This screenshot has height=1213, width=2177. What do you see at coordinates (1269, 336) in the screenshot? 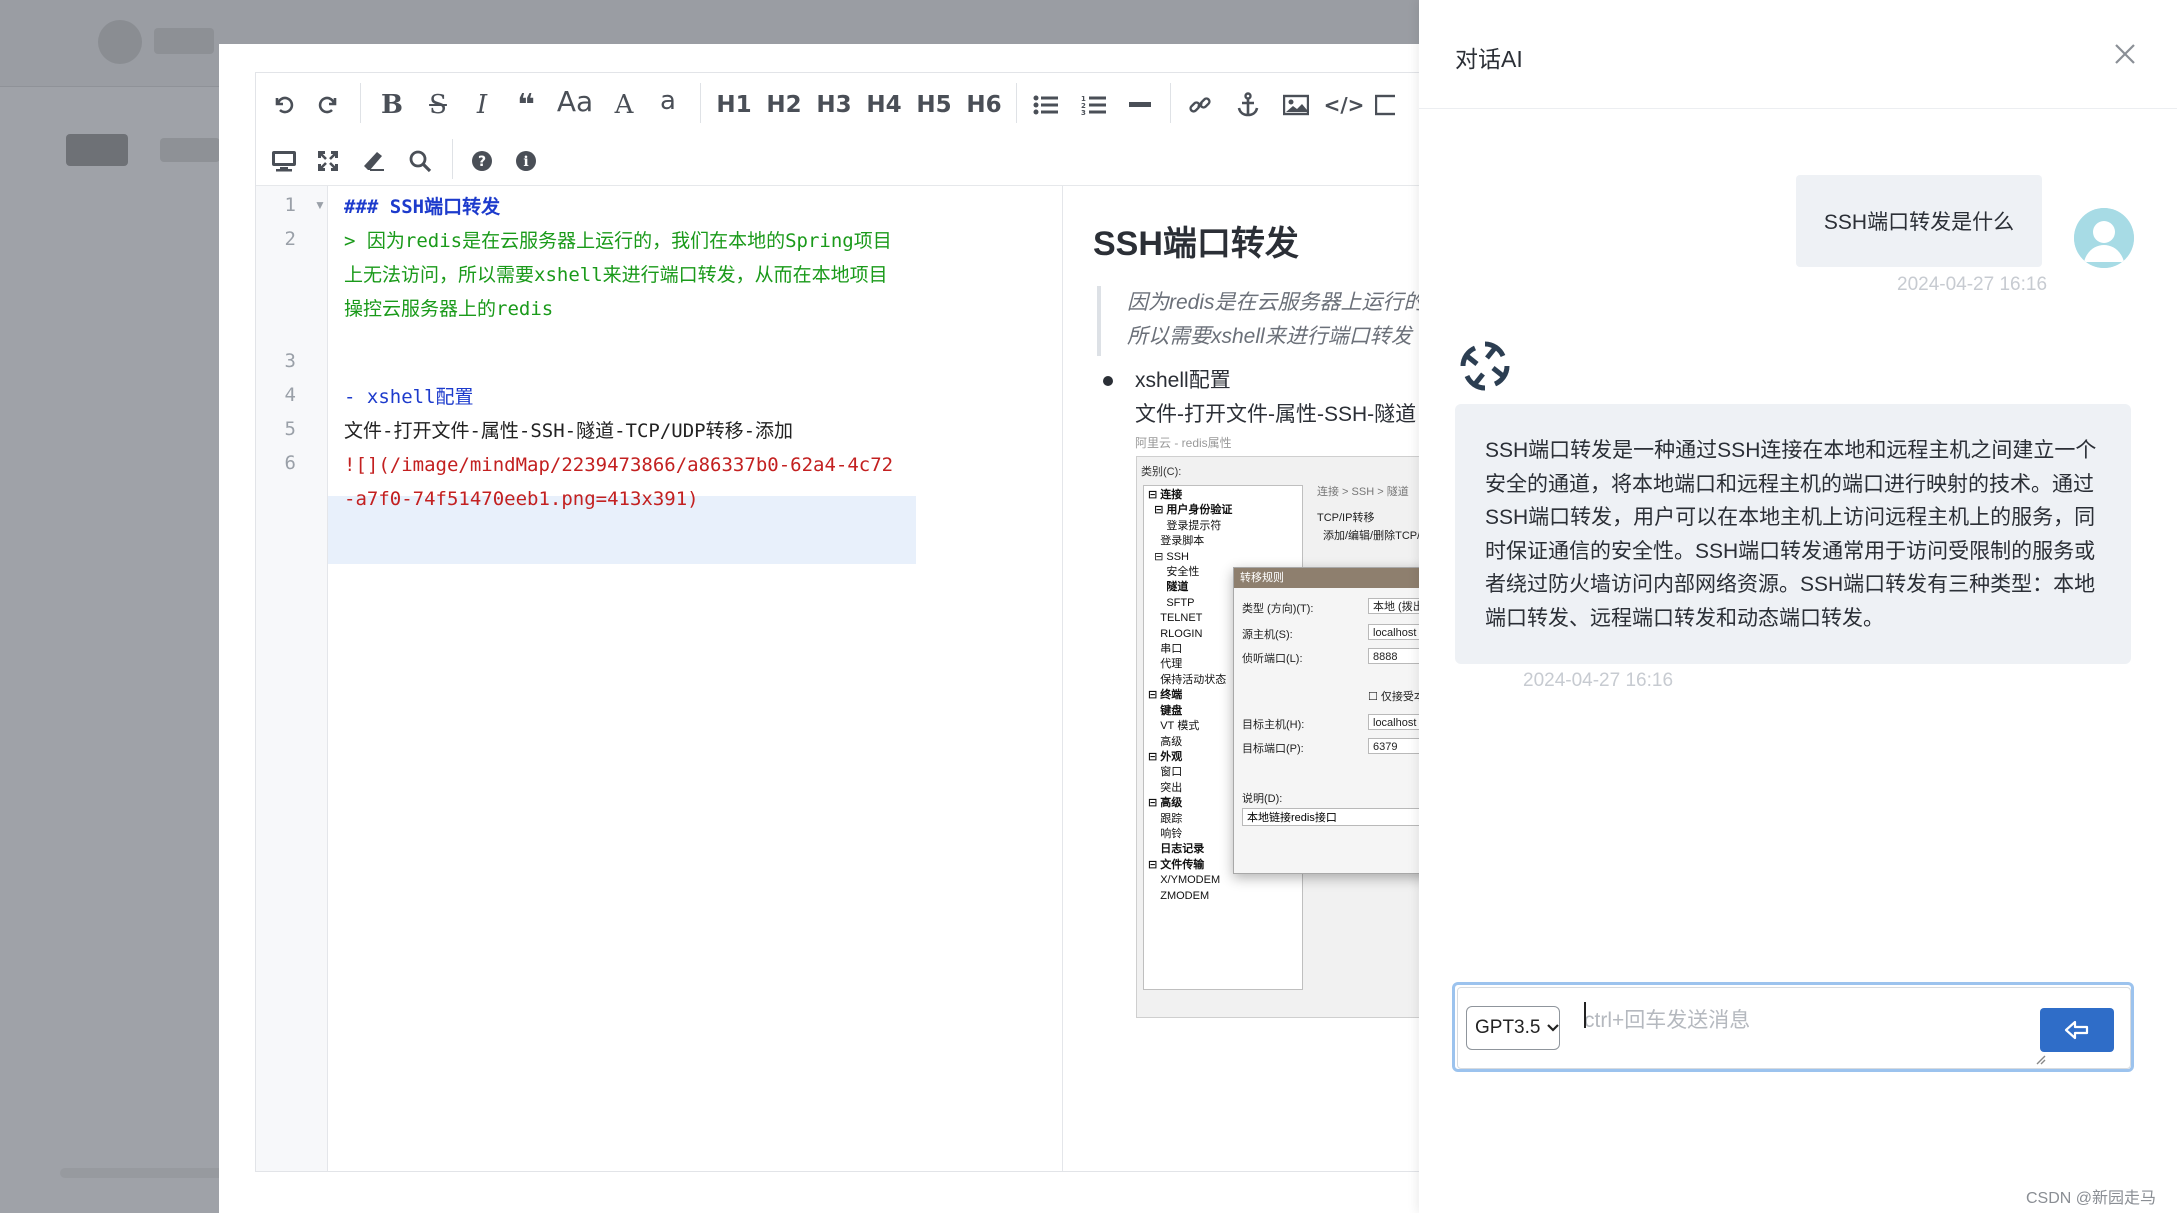
I see `preview-quote-line: 所以需要xshell来进行端口转发` at bounding box center [1269, 336].